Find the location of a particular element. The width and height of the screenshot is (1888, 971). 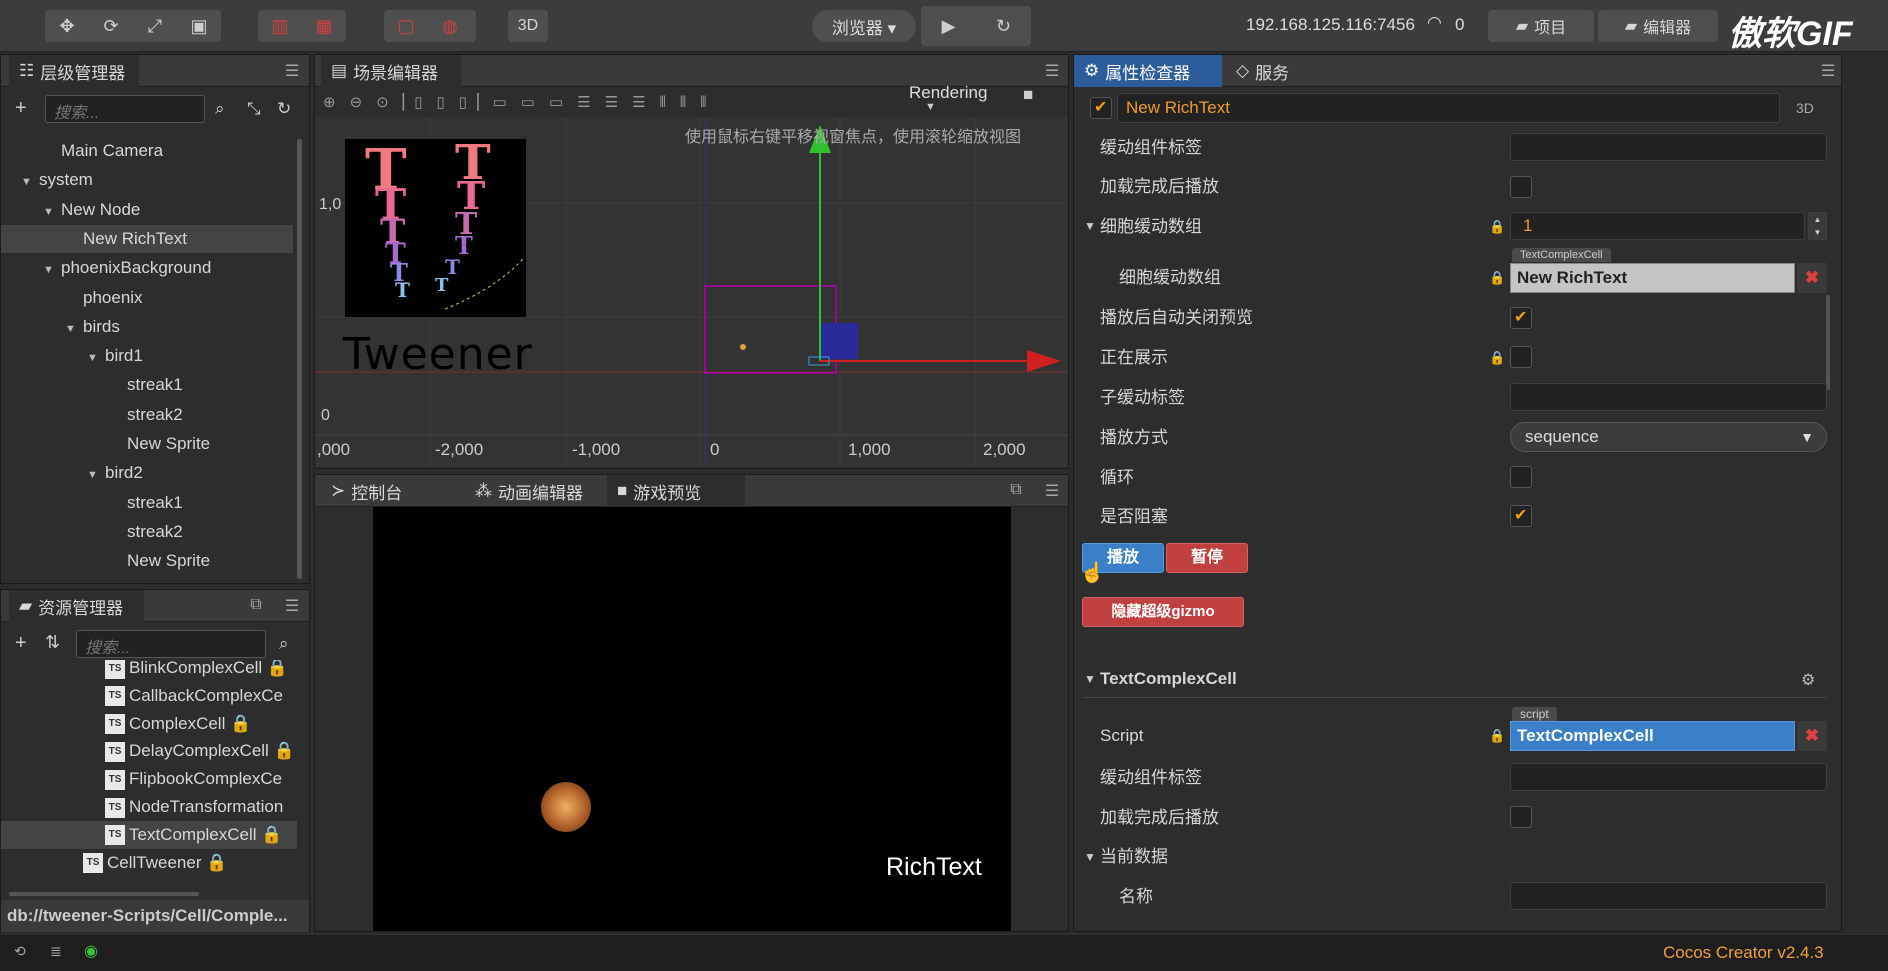

asset-item: TS TextComplexCell 🔒 is located at coordinates (149, 834).